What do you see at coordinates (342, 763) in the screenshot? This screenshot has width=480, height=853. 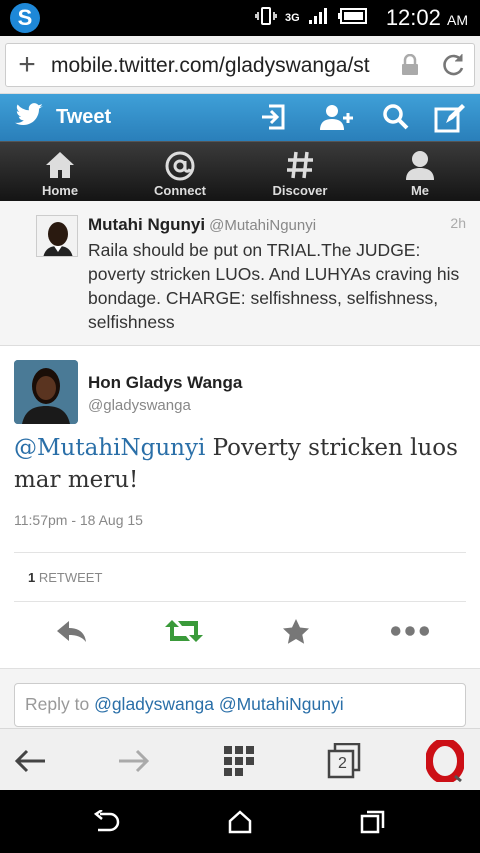 I see `tab-count: 2` at bounding box center [342, 763].